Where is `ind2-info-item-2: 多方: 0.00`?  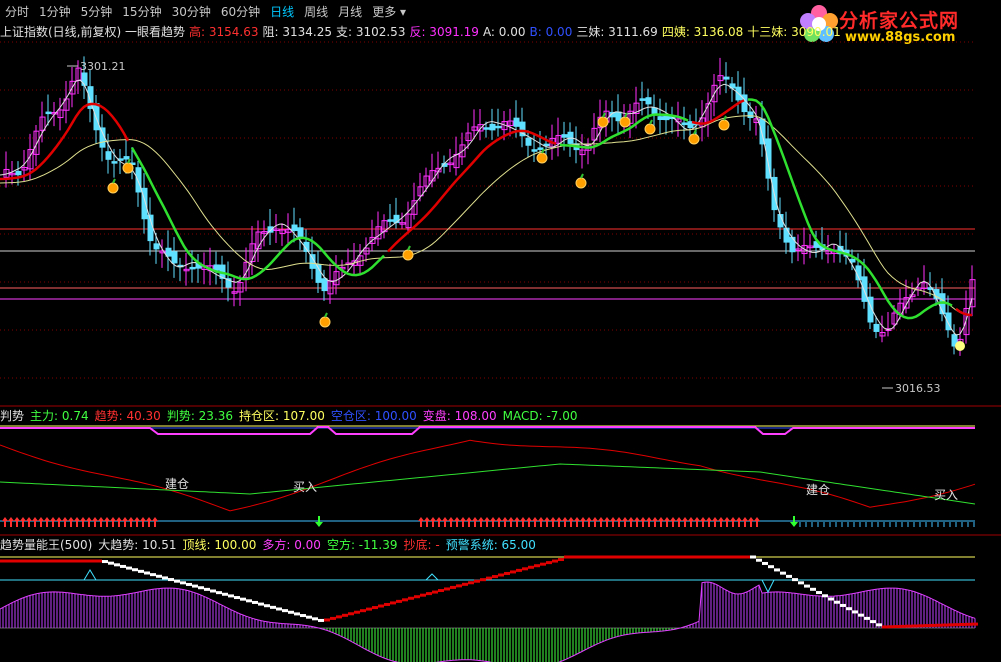 ind2-info-item-2: 多方: 0.00 is located at coordinates (291, 545).